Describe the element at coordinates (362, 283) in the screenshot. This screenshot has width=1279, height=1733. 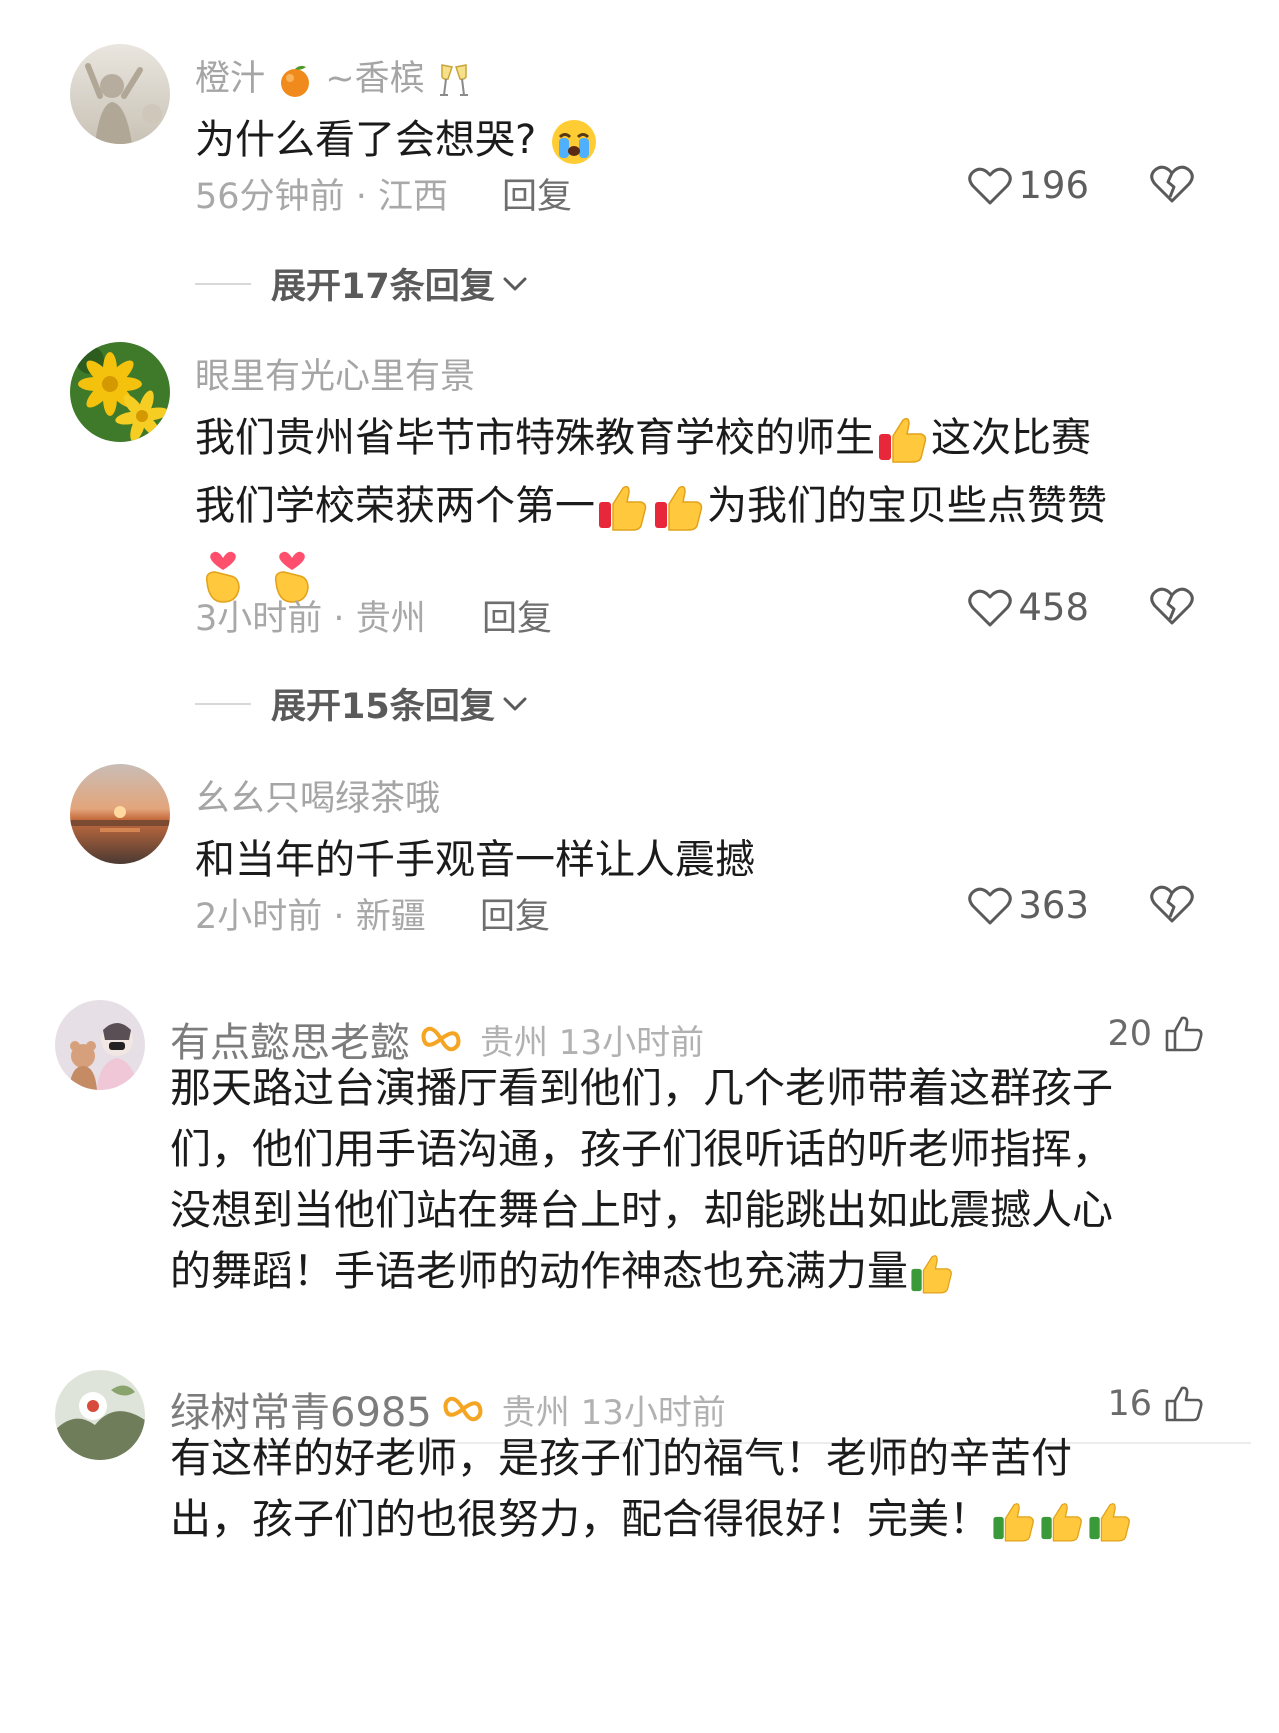
I see `expand-replies-button: 展开17条回复` at that location.